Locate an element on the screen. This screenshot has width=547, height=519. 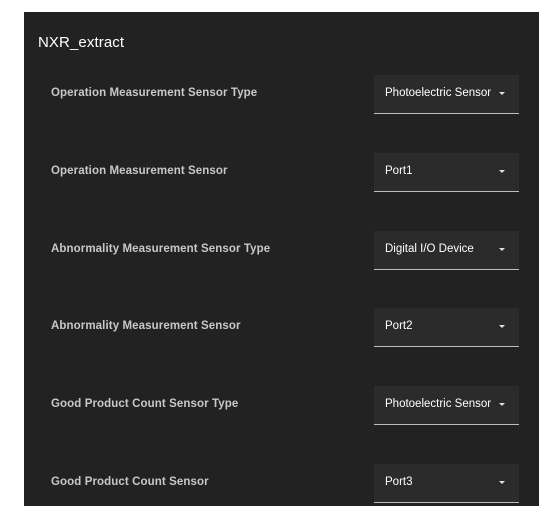
setting-label: Abnormality Measurement Sensor is located at coordinates (146, 326).